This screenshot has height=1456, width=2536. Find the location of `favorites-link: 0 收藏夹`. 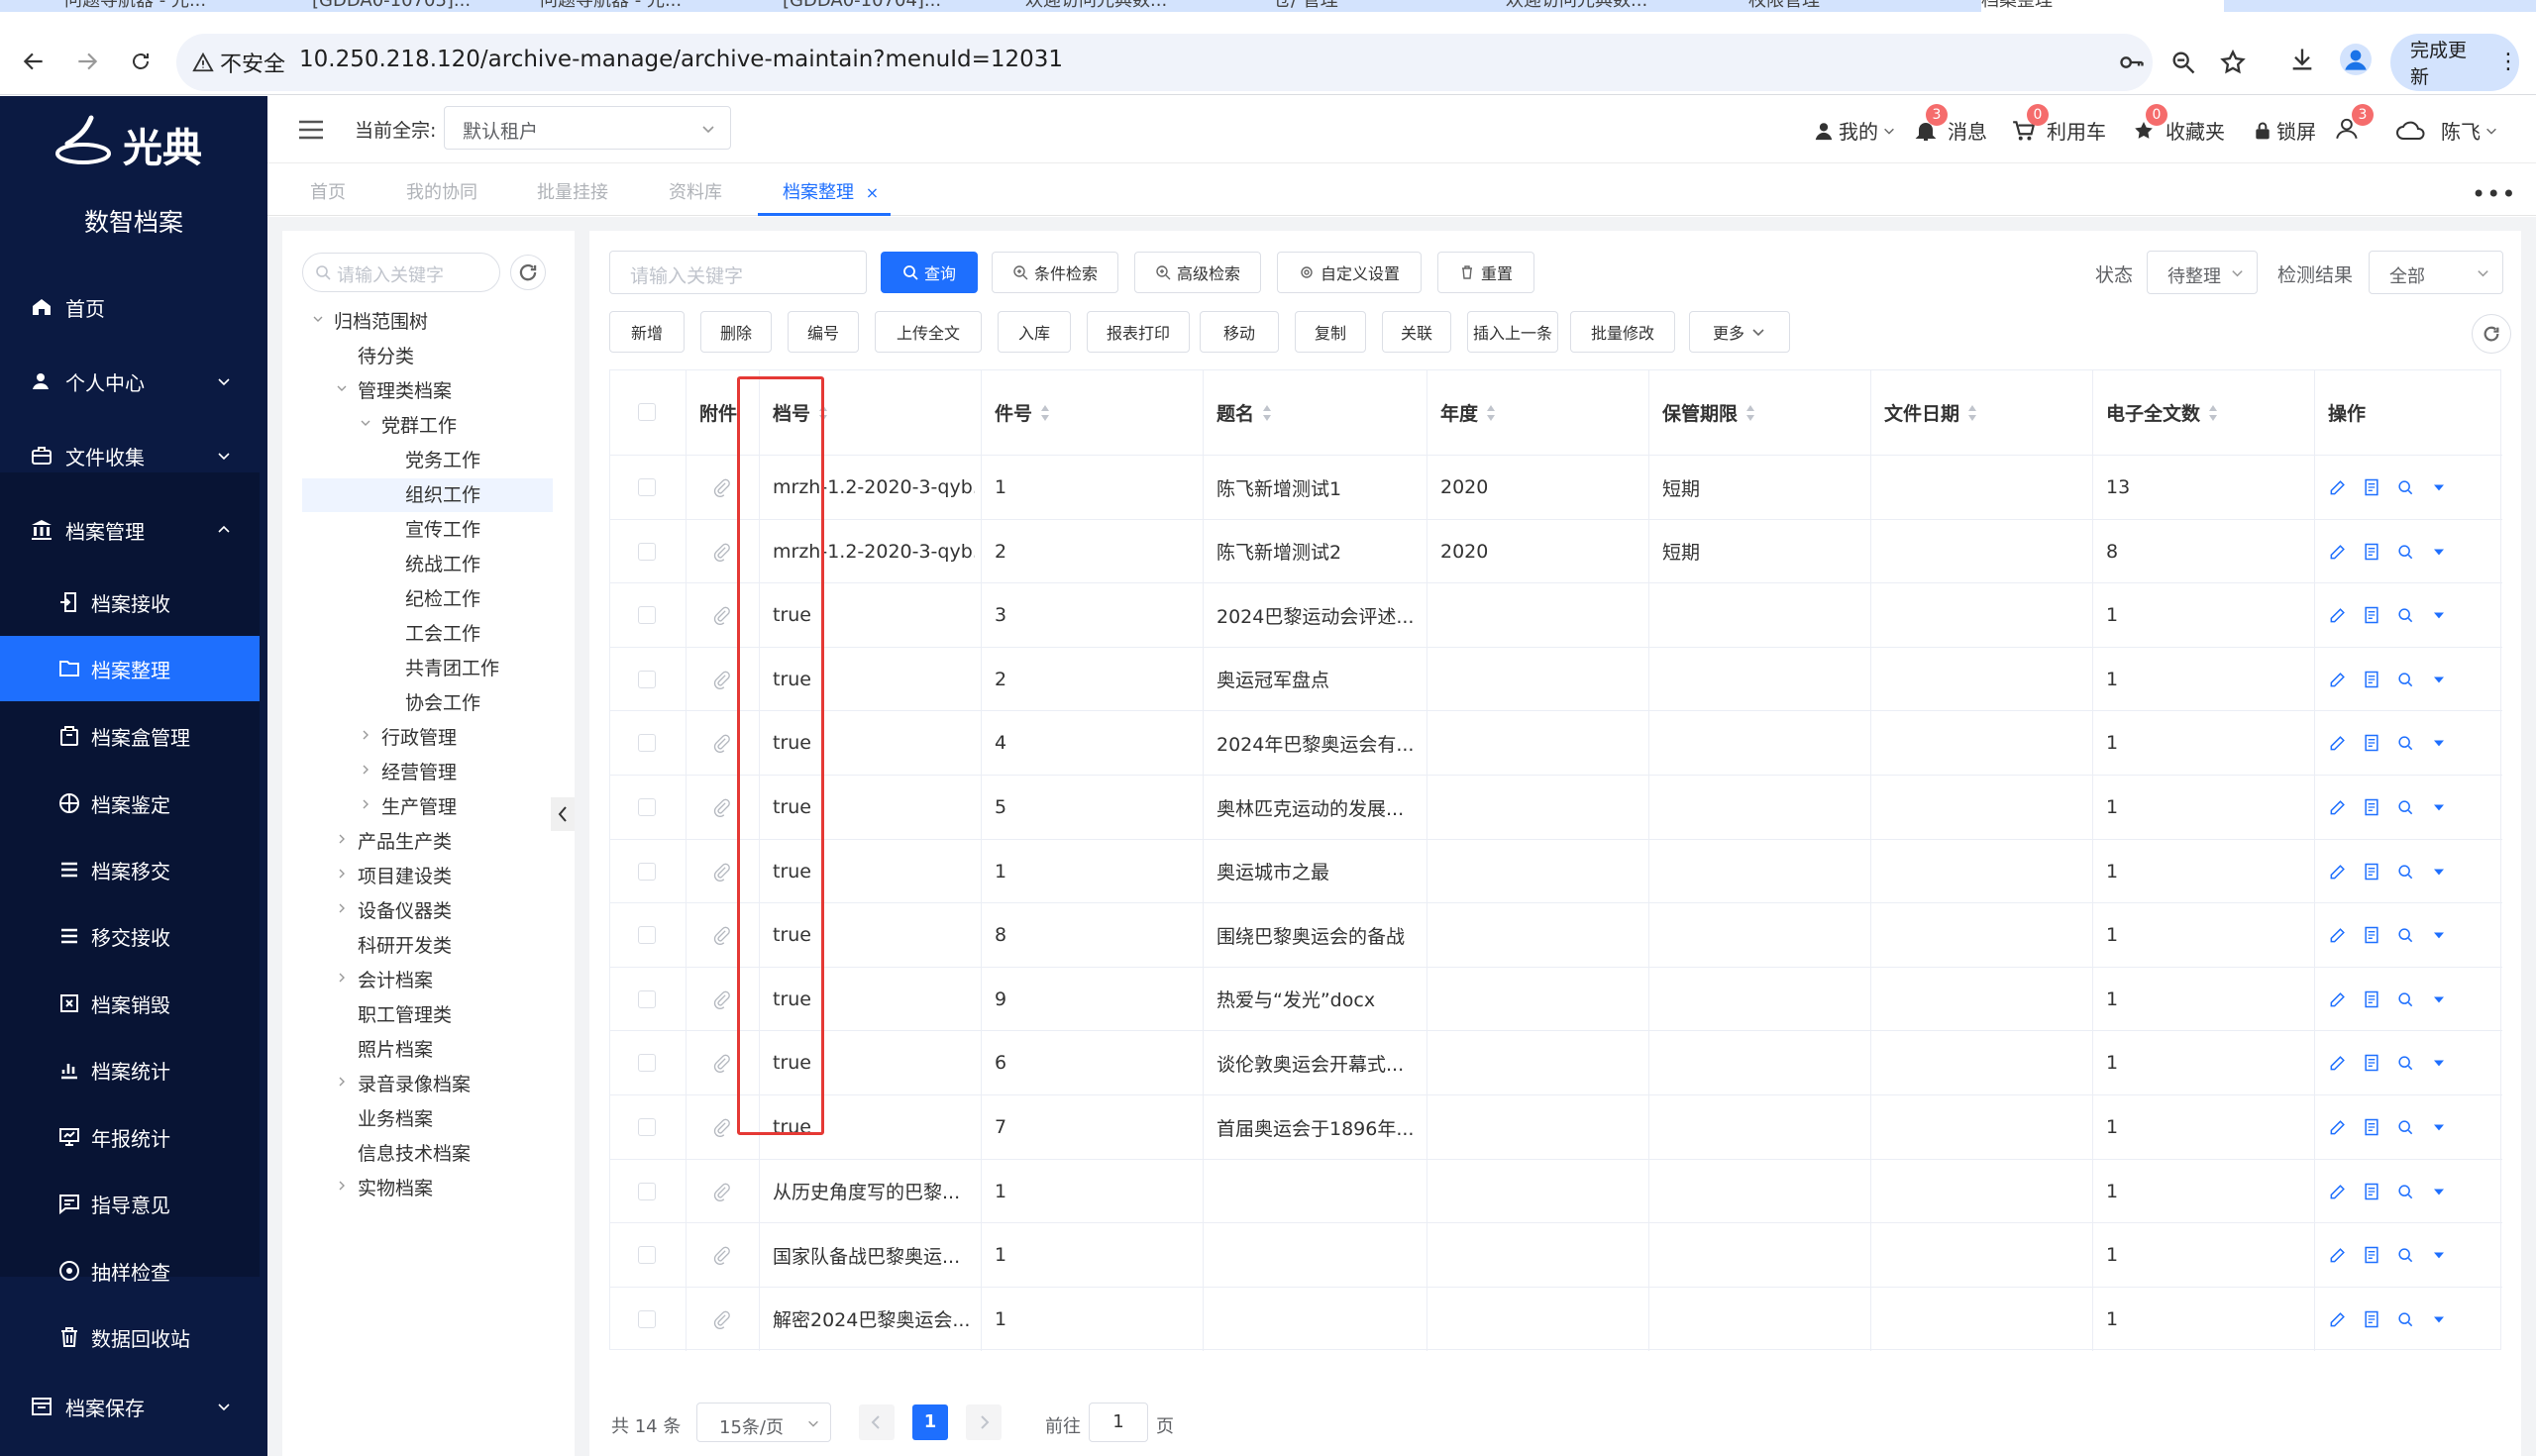

favorites-link: 0 收藏夹 is located at coordinates (2178, 124).